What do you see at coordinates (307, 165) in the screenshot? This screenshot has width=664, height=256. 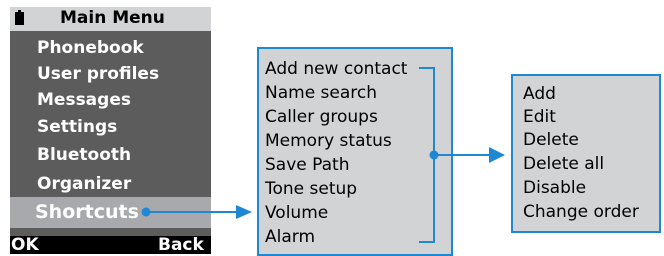 I see `submenu-item: Save Path` at bounding box center [307, 165].